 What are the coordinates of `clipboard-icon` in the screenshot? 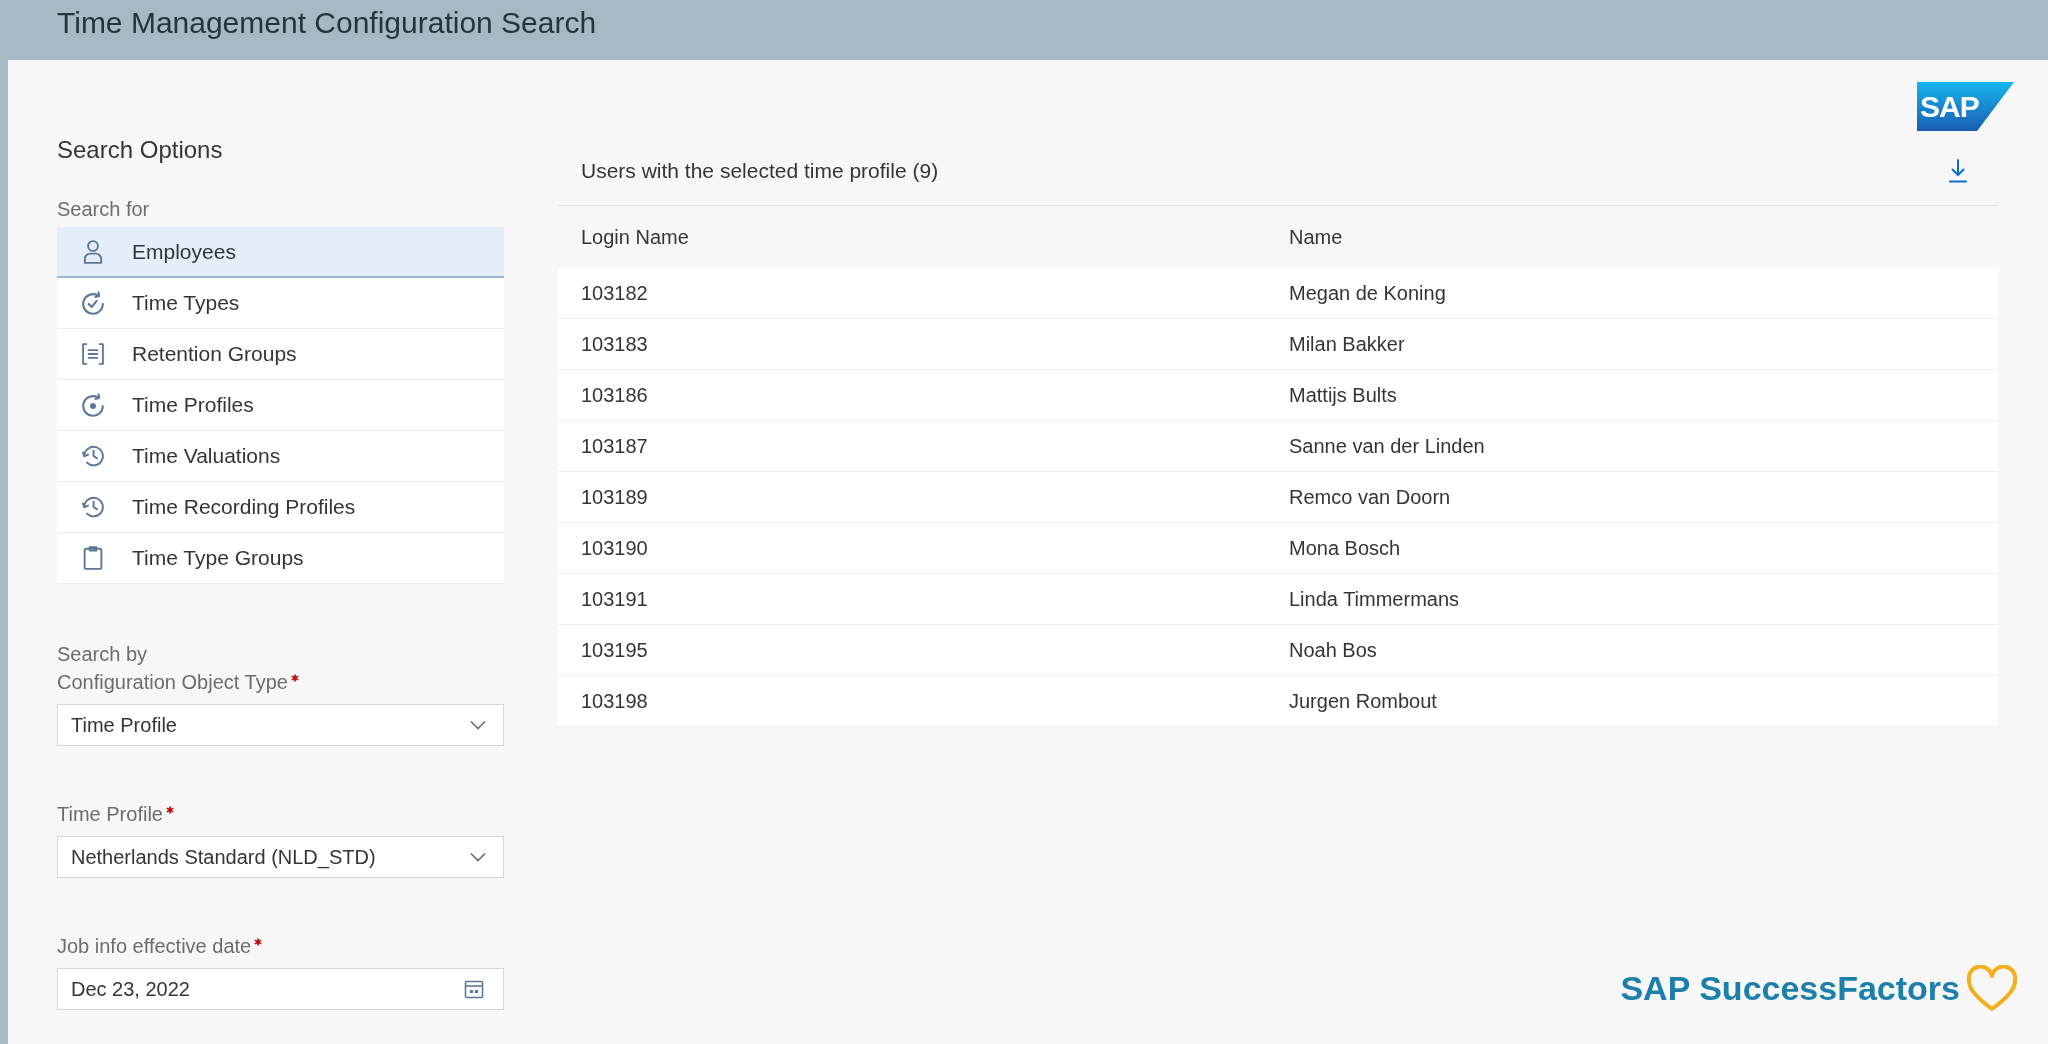 It's located at (93, 558).